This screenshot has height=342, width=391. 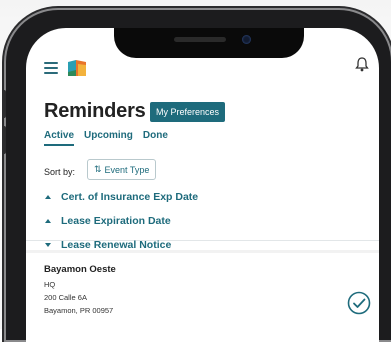 What do you see at coordinates (95, 111) in the screenshot?
I see `page-title: Reminders` at bounding box center [95, 111].